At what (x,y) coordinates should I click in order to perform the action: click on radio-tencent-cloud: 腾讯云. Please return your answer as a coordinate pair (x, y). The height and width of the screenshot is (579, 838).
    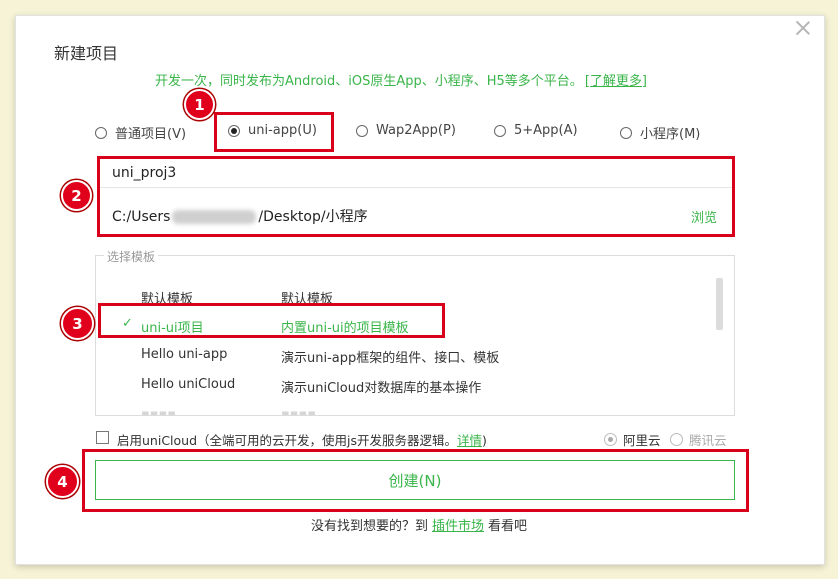
    Looking at the image, I should click on (698, 439).